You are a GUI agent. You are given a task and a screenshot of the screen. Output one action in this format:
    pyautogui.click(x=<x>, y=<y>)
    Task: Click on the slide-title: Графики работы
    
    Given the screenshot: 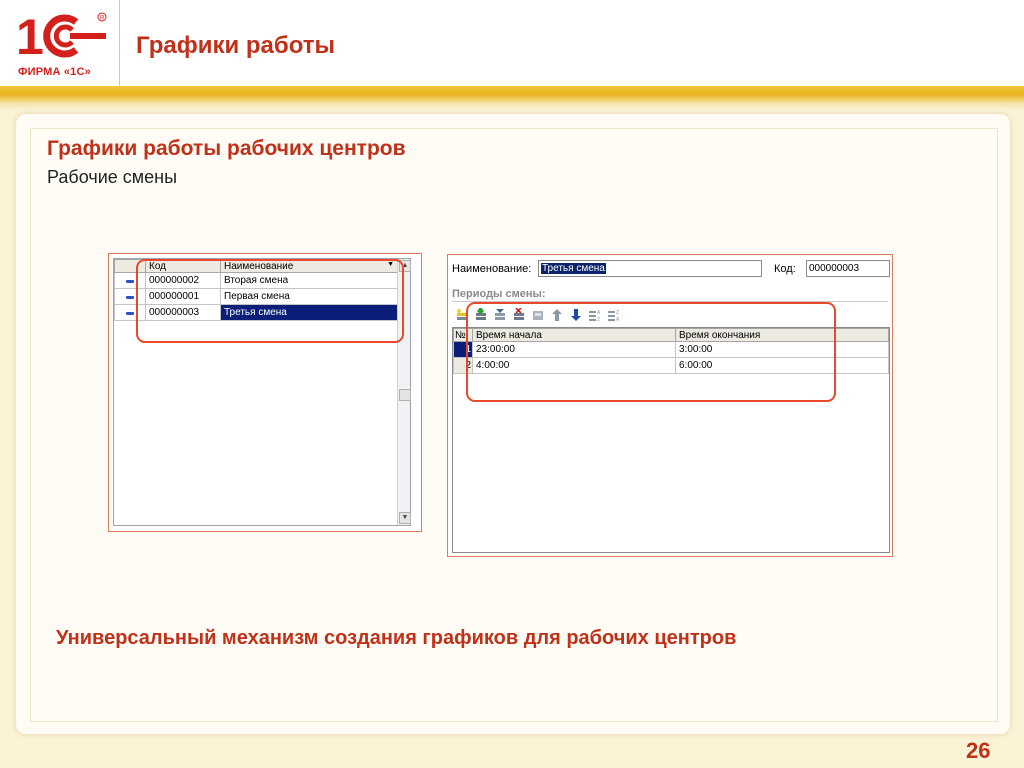 What is the action you would take?
    pyautogui.click(x=236, y=45)
    